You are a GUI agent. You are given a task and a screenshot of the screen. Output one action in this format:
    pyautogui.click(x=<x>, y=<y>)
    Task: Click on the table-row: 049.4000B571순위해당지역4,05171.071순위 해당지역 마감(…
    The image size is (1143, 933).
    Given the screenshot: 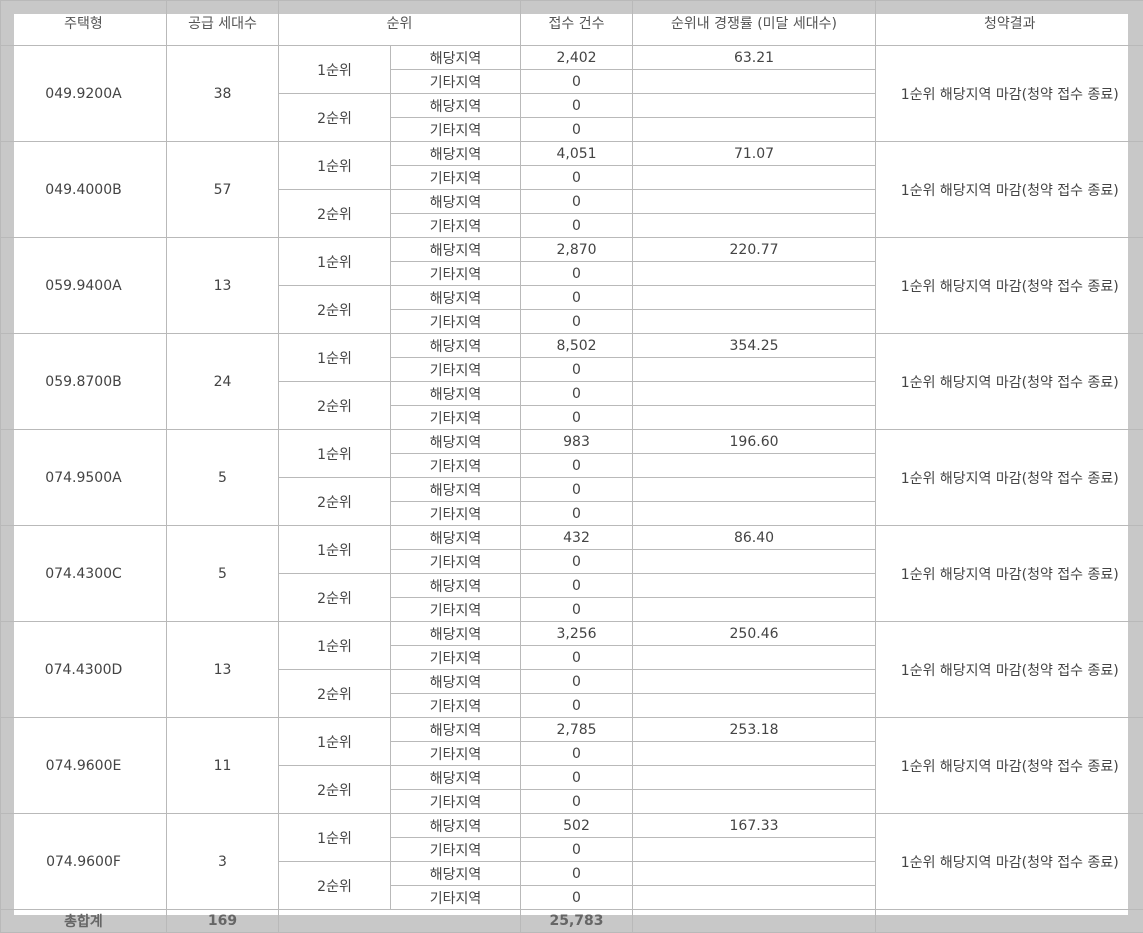 What is the action you would take?
    pyautogui.click(x=572, y=154)
    